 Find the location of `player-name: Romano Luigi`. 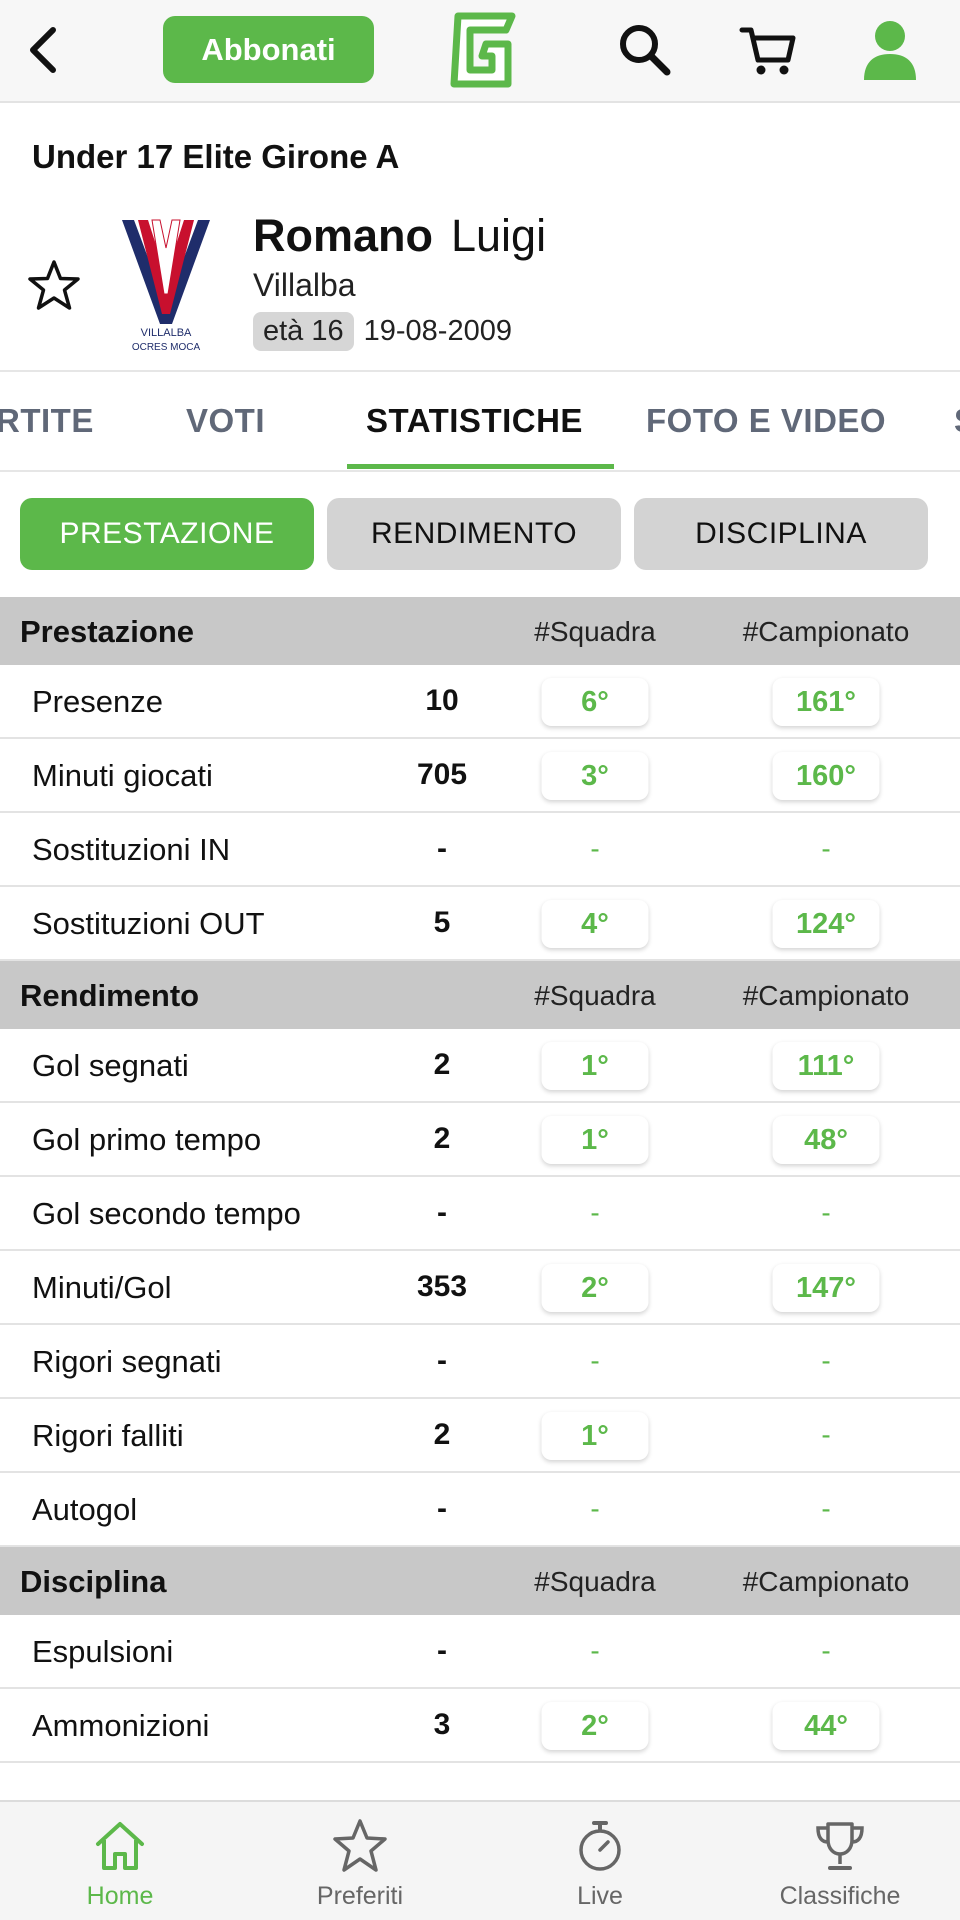

player-name: Romano Luigi is located at coordinates (399, 236).